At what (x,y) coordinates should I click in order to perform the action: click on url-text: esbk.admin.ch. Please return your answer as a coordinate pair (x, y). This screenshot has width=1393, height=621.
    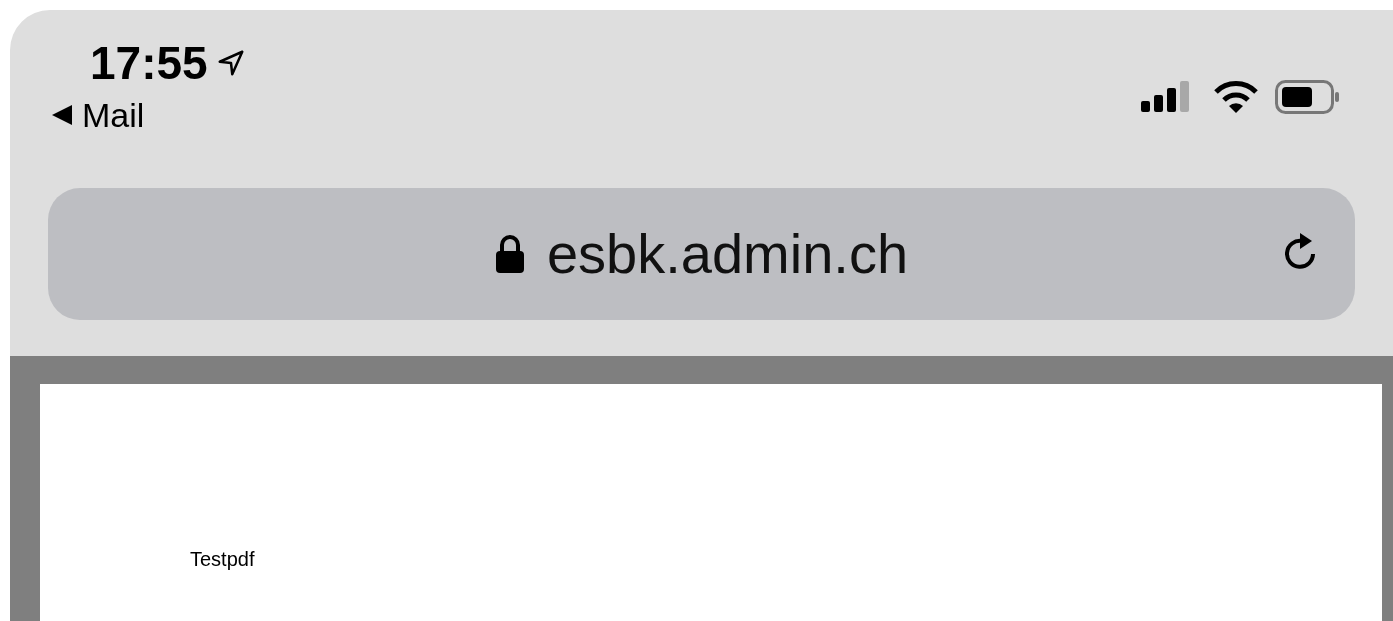
    Looking at the image, I should click on (727, 254).